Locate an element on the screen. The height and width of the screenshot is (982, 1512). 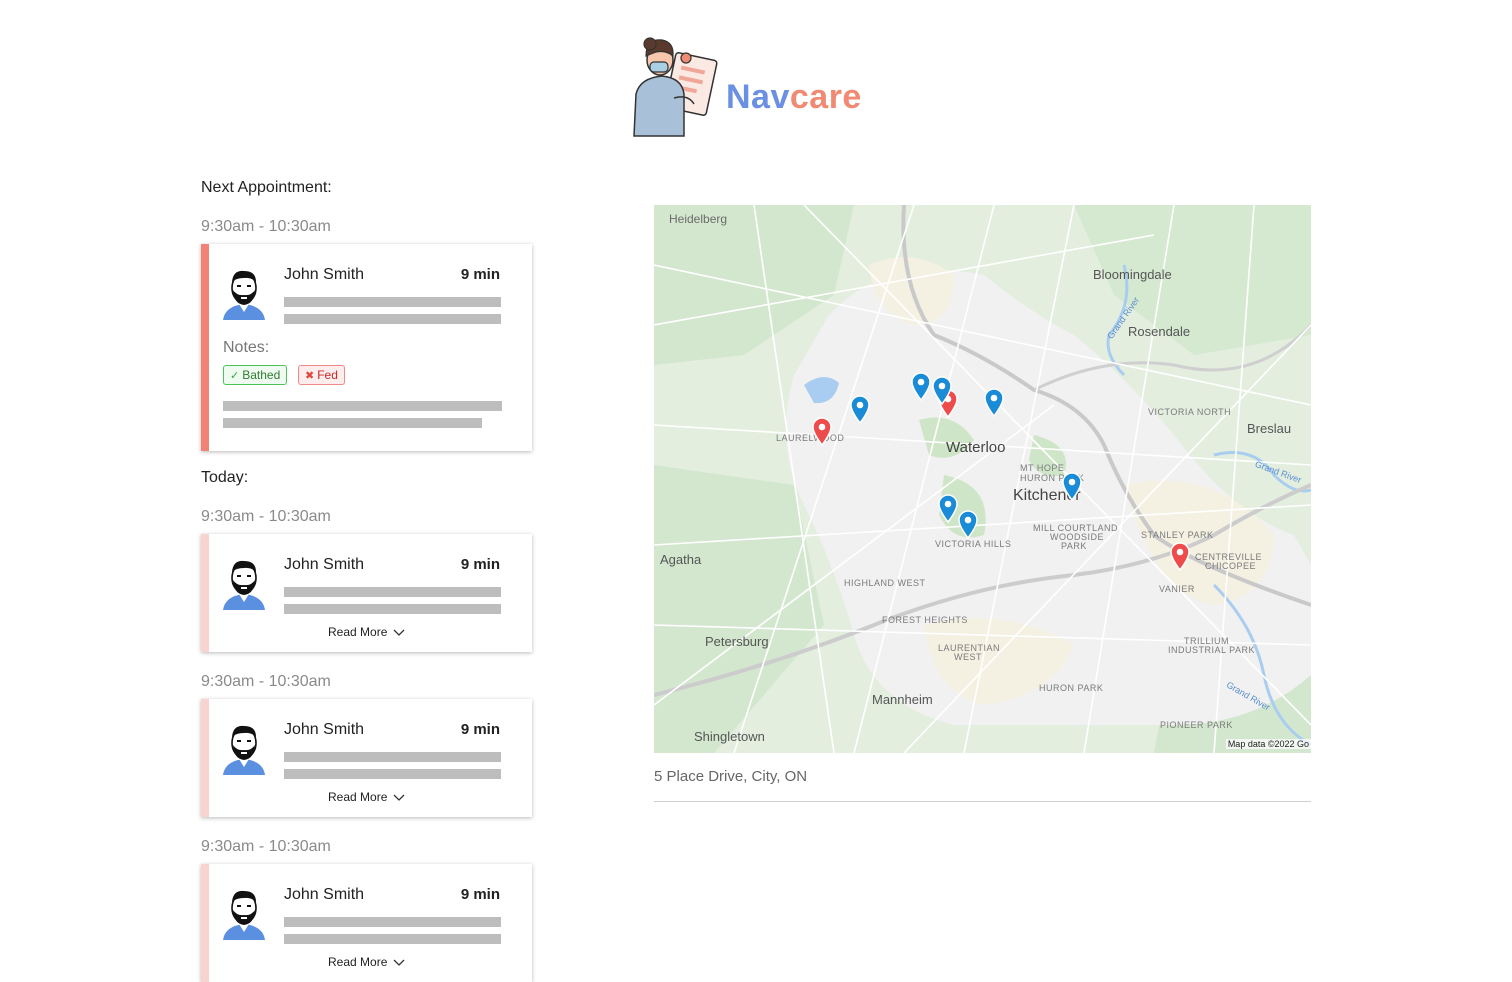
next-appointment-card: John Smith 9 min Notes: ✓ Bathed ✖ Fed is located at coordinates (366, 347).